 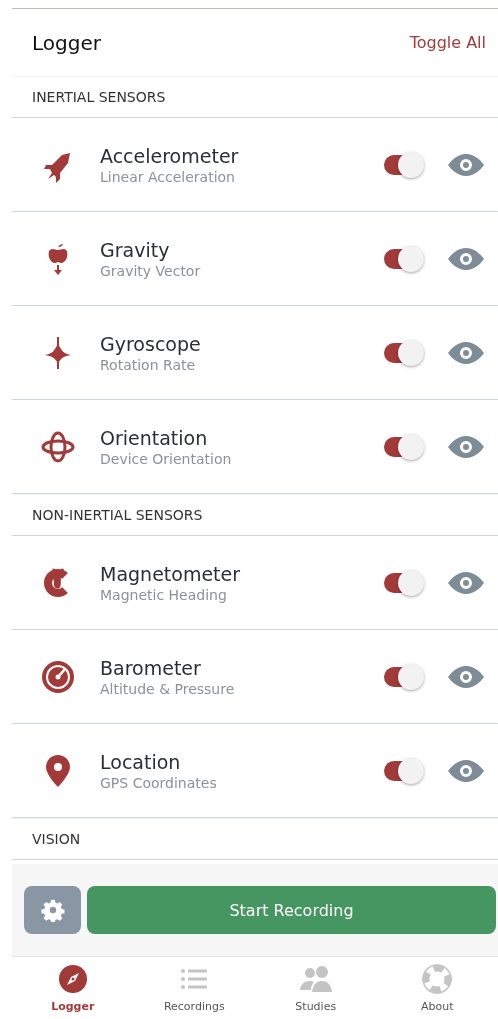 What do you see at coordinates (291, 910) in the screenshot?
I see `start-recording-button: Start Recording` at bounding box center [291, 910].